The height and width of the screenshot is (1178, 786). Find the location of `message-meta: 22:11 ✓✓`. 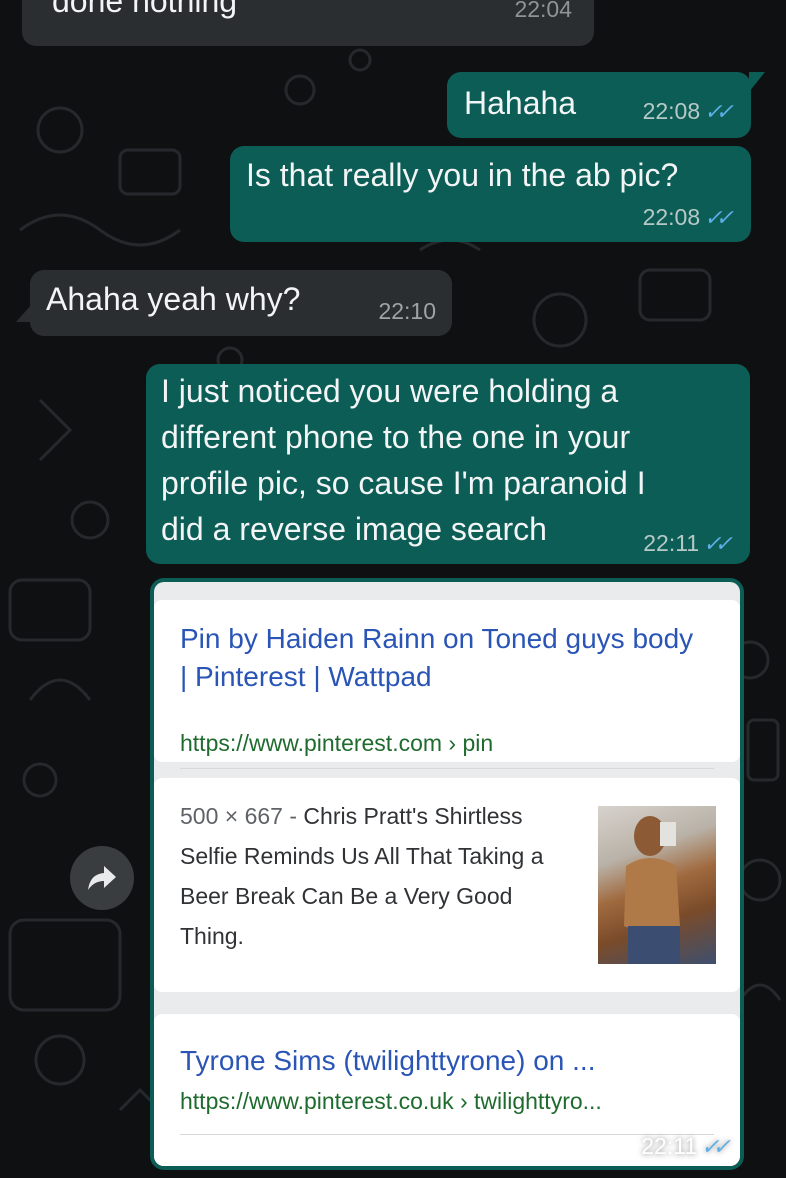

message-meta: 22:11 ✓✓ is located at coordinates (688, 543).